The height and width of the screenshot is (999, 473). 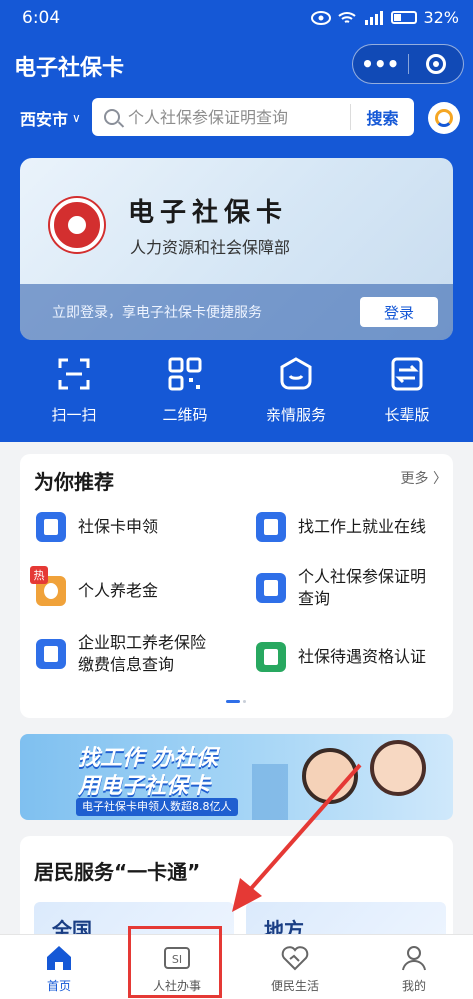 I want to click on service-item-job-search: 找工作上就业在线, so click(x=341, y=527).